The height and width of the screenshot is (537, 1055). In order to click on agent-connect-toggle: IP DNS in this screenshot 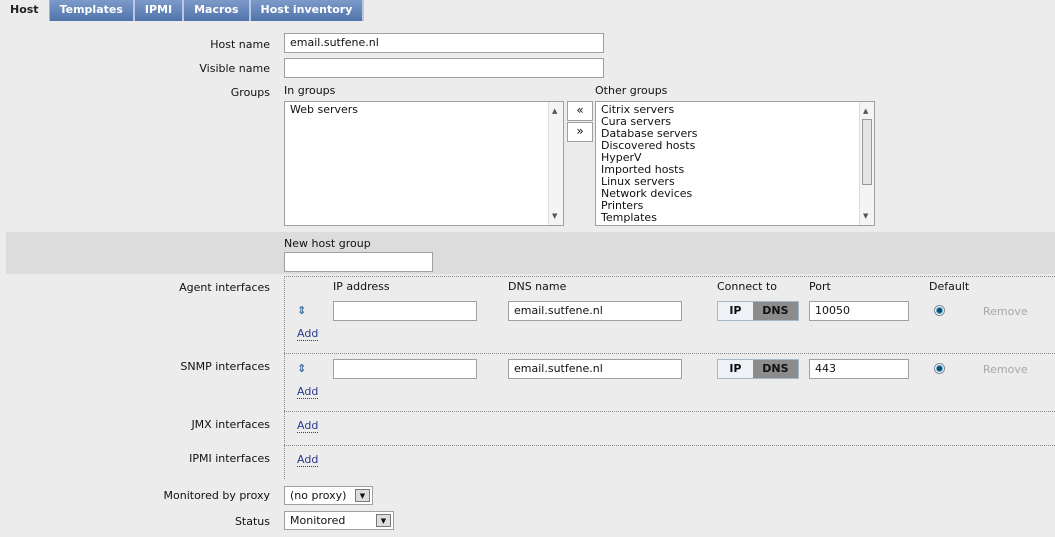, I will do `click(758, 311)`.